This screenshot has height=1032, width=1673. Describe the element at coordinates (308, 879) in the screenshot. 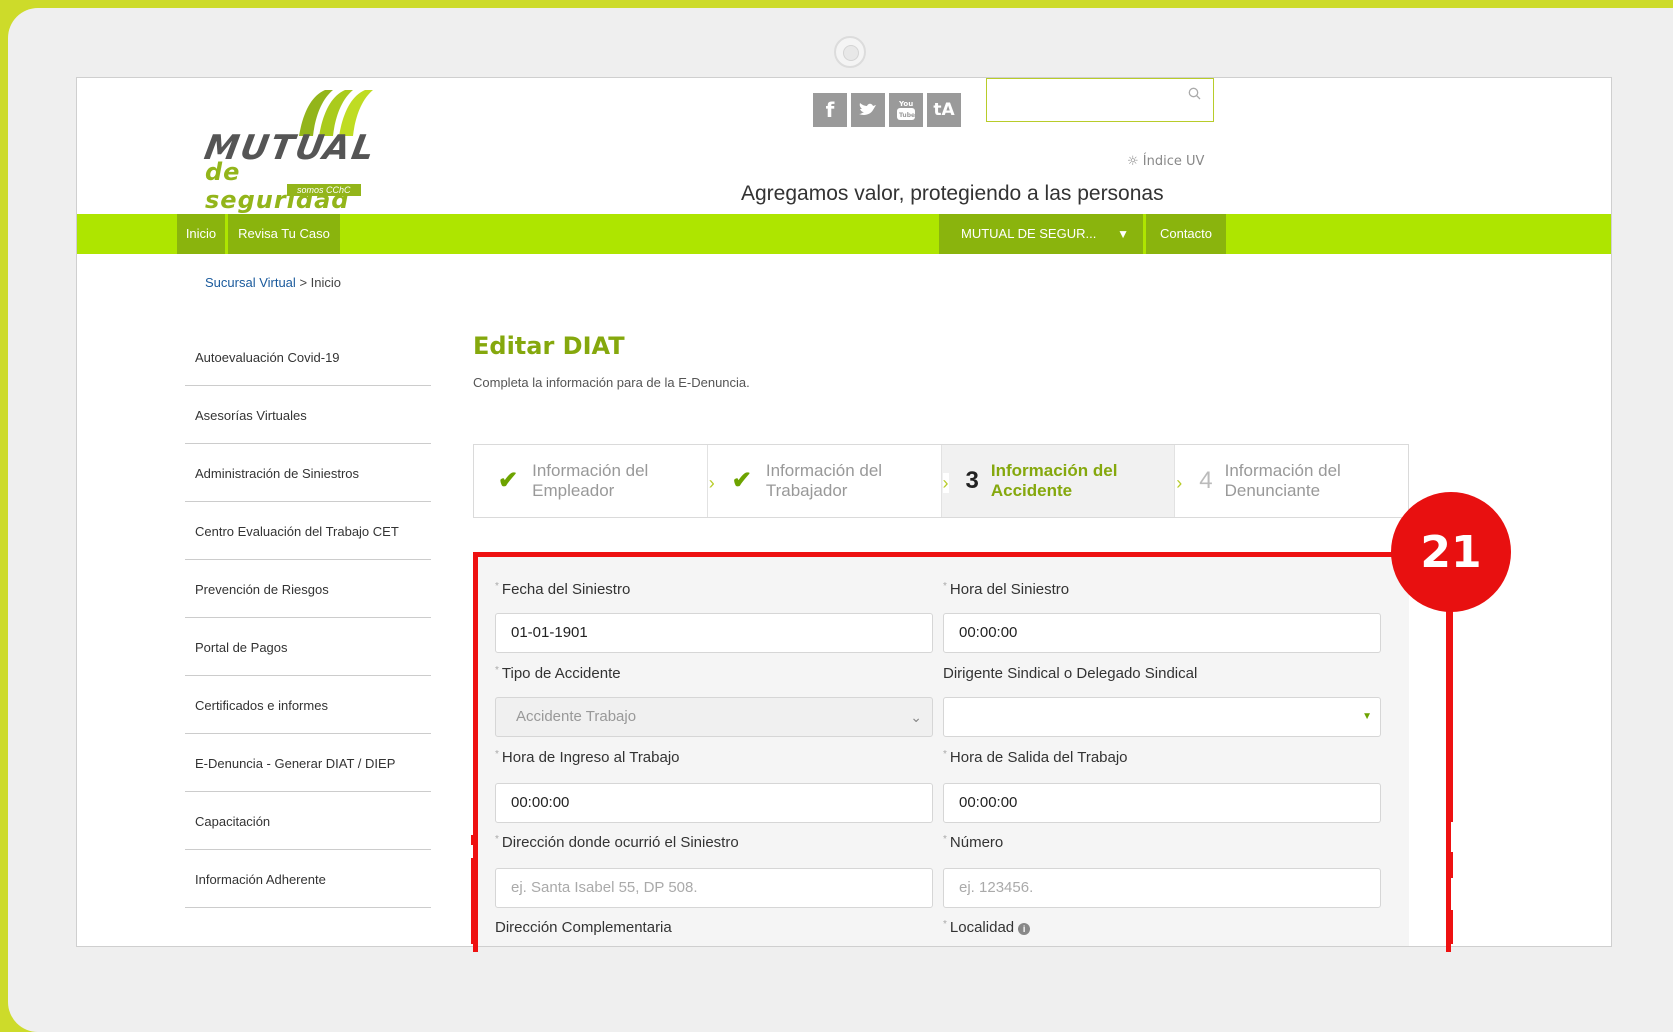

I see `sidebar-item-adherente: Información Adherente` at that location.